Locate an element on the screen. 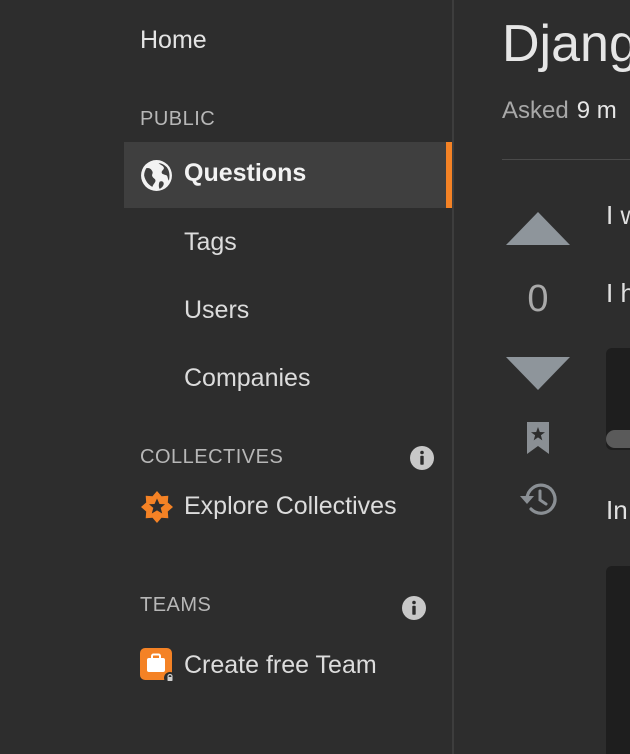 Image resolution: width=630 pixels, height=754 pixels. nav-questions-label: Questions is located at coordinates (245, 173).